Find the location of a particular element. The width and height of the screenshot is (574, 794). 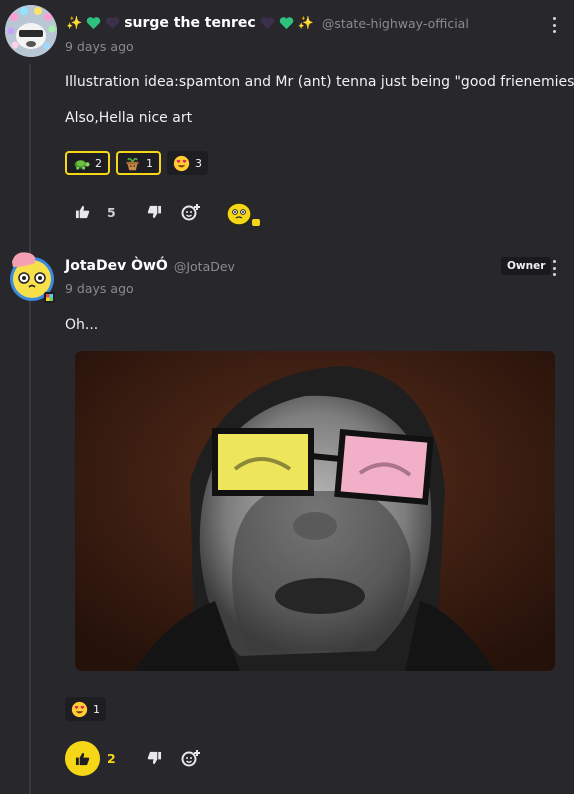

username: JotaDev ÒwÓ is located at coordinates (116, 266).